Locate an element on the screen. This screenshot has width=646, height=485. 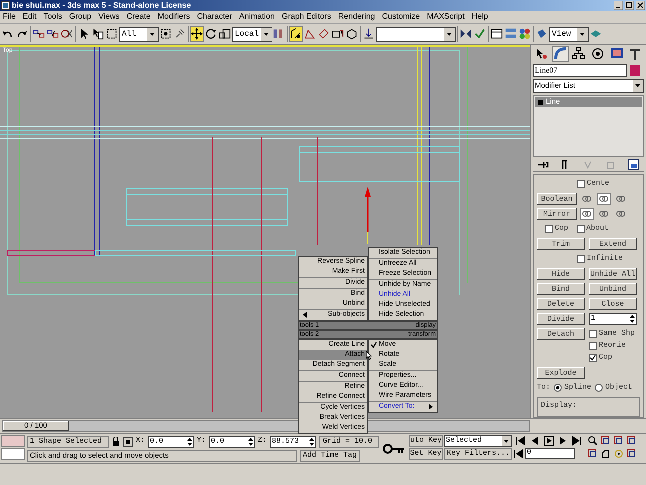
move-icon is located at coordinates (197, 34).